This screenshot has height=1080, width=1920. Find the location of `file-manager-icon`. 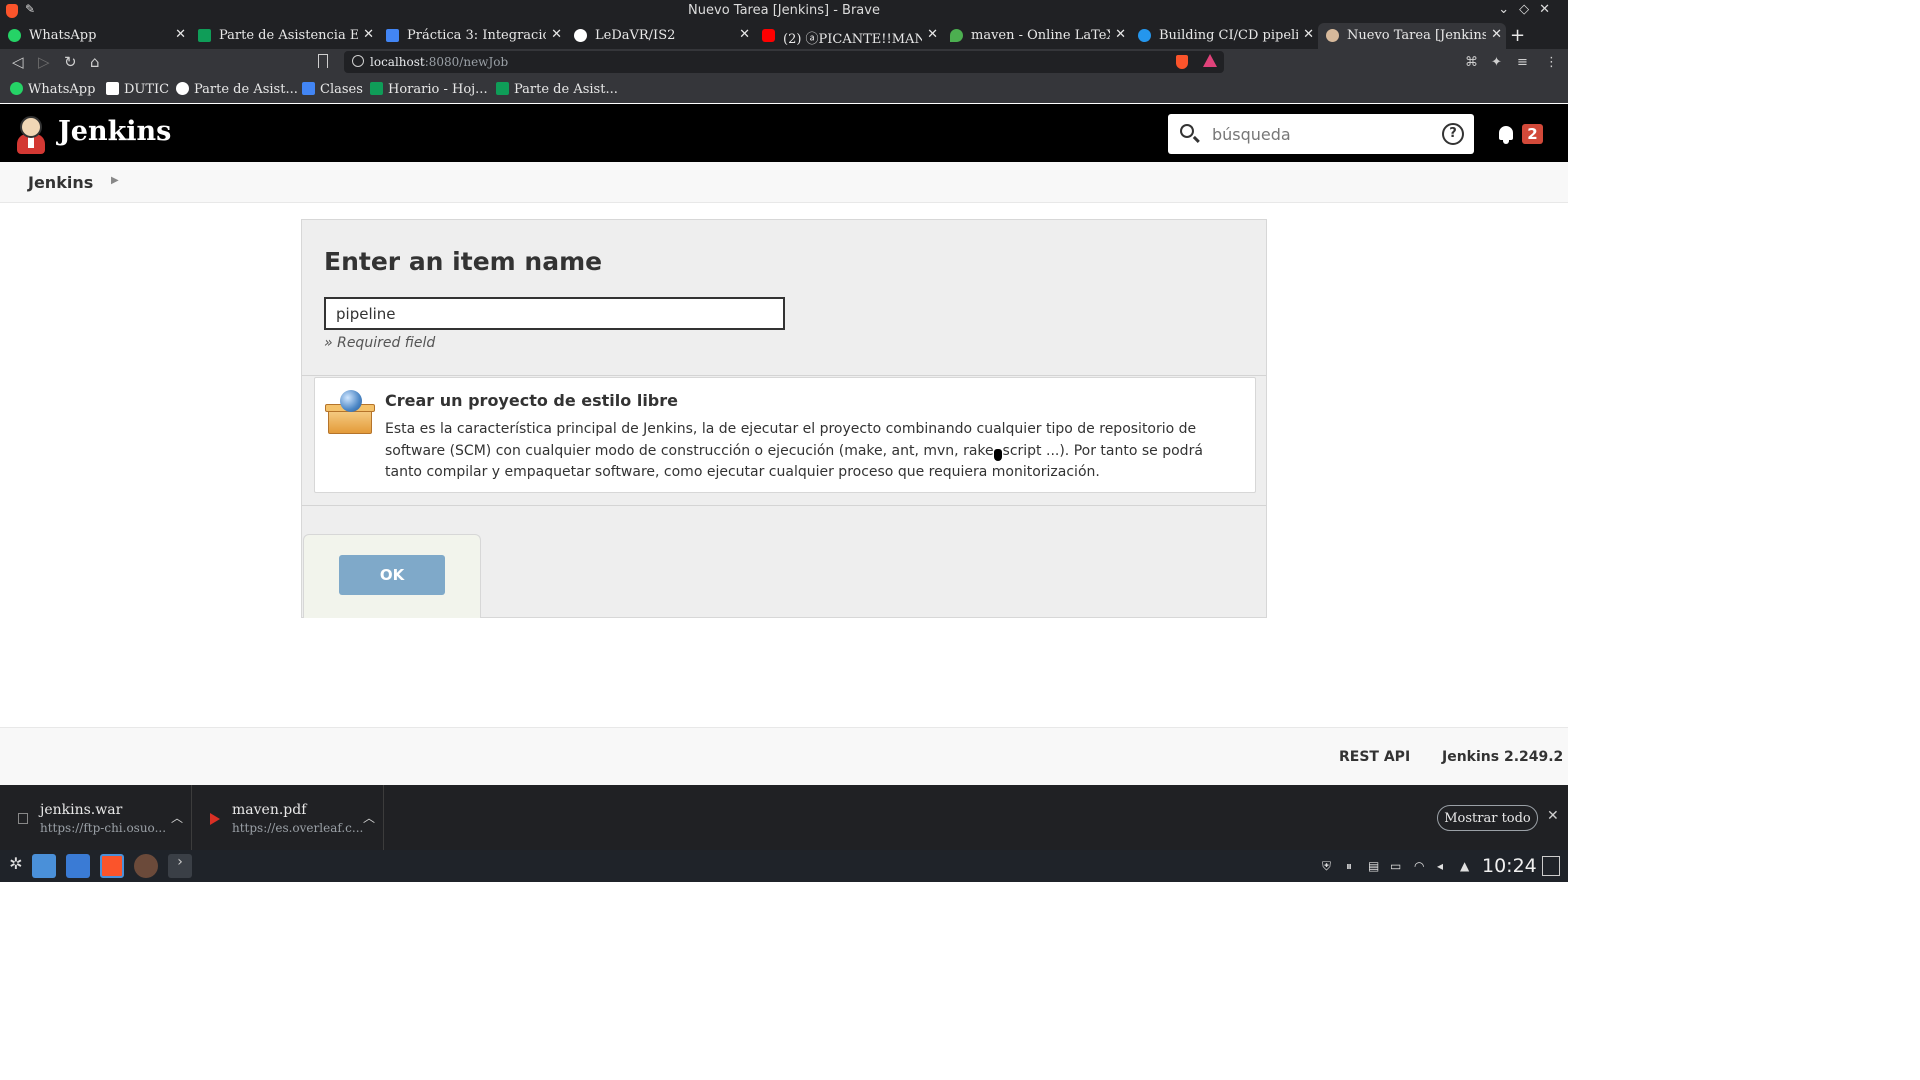

file-manager-icon is located at coordinates (78, 866).